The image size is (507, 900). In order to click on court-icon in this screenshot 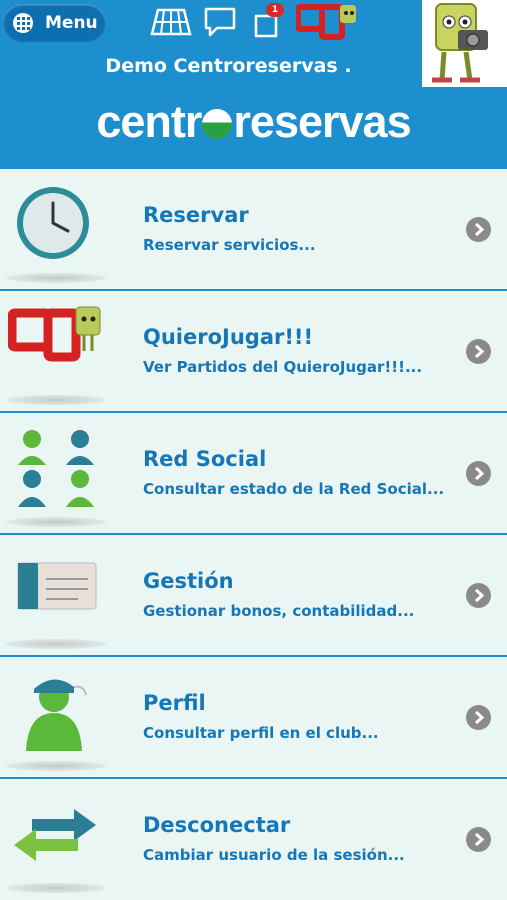, I will do `click(171, 22)`.